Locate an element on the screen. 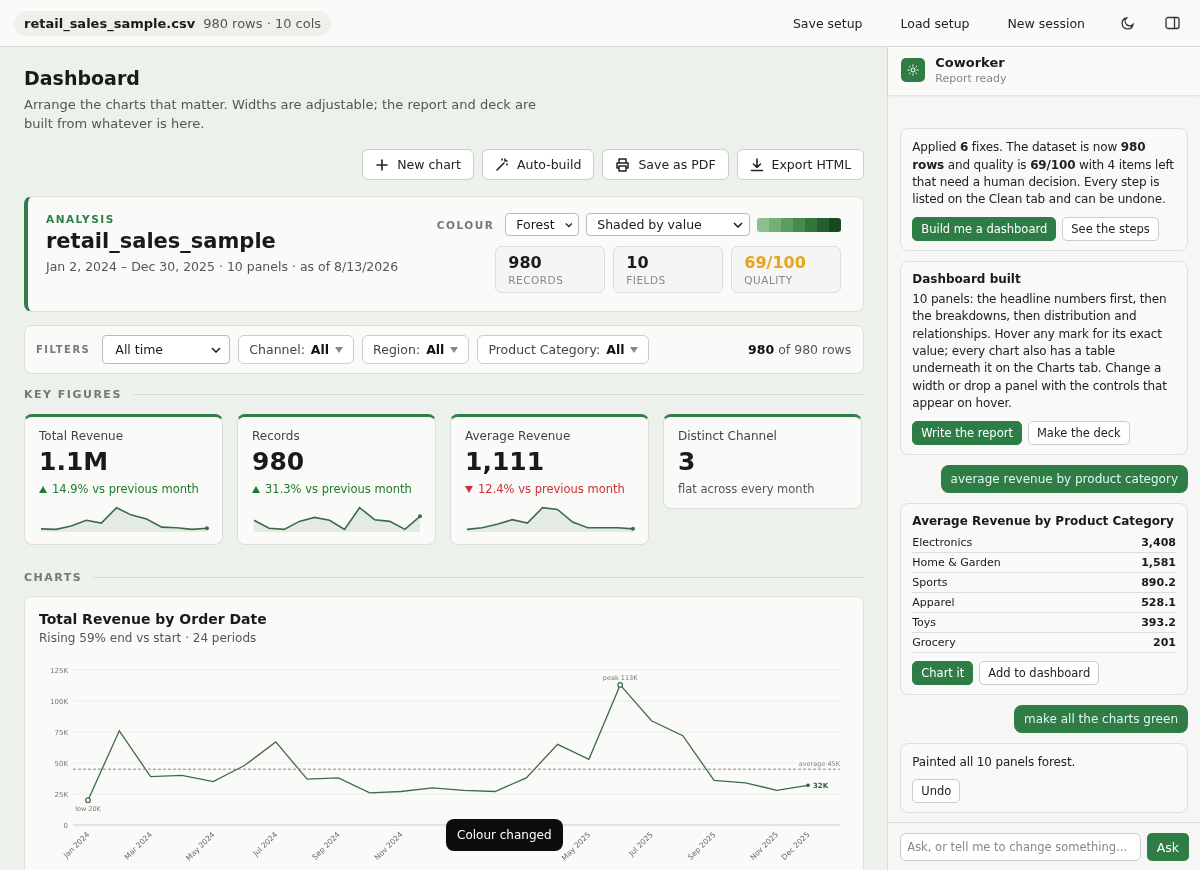 This screenshot has height=870, width=1200. stat-value: 980 is located at coordinates (525, 262).